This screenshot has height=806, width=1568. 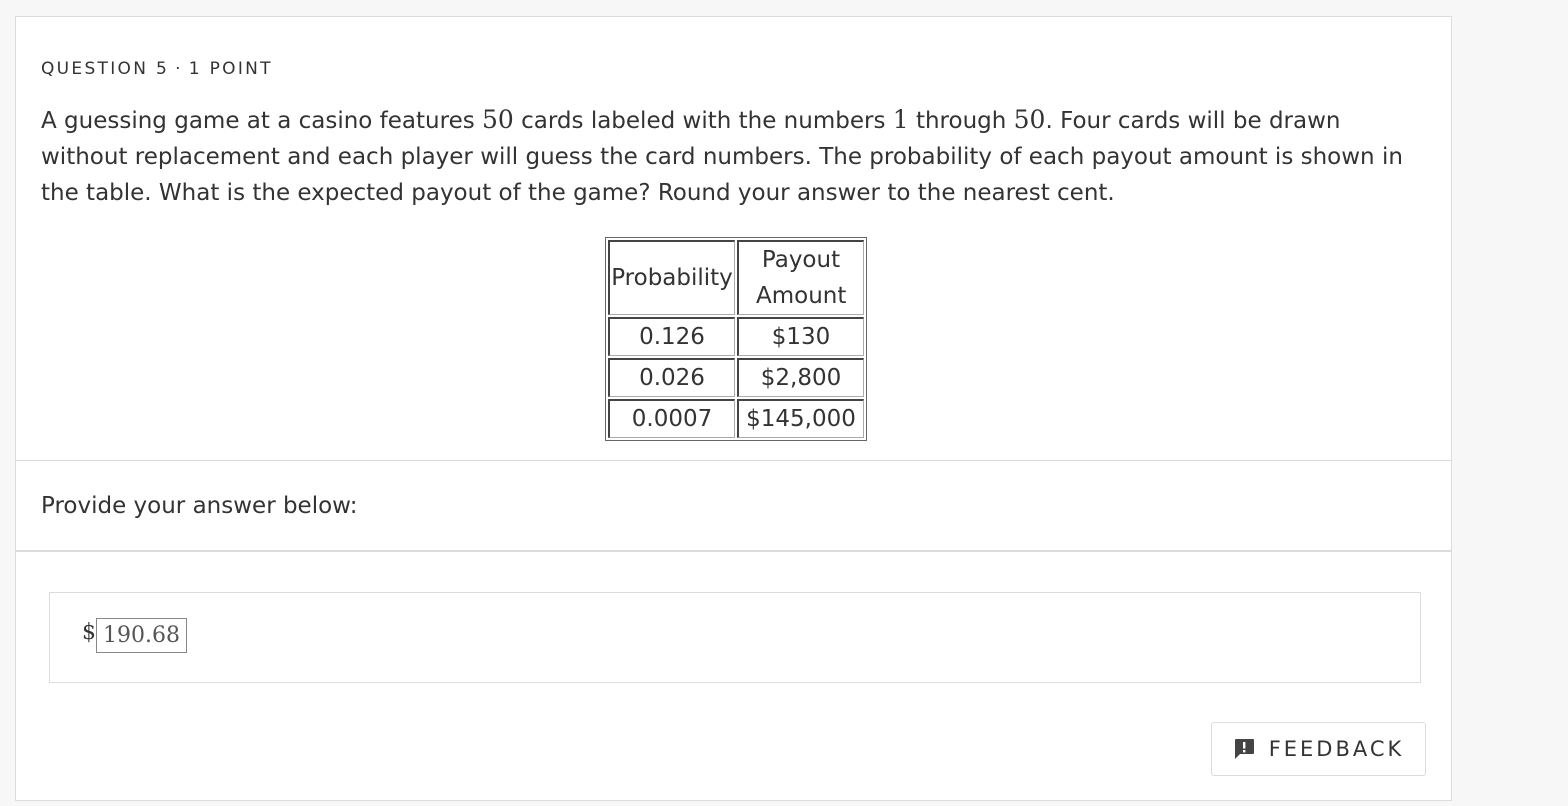 I want to click on question-text-part: cards labeled with the numbers, so click(x=703, y=121).